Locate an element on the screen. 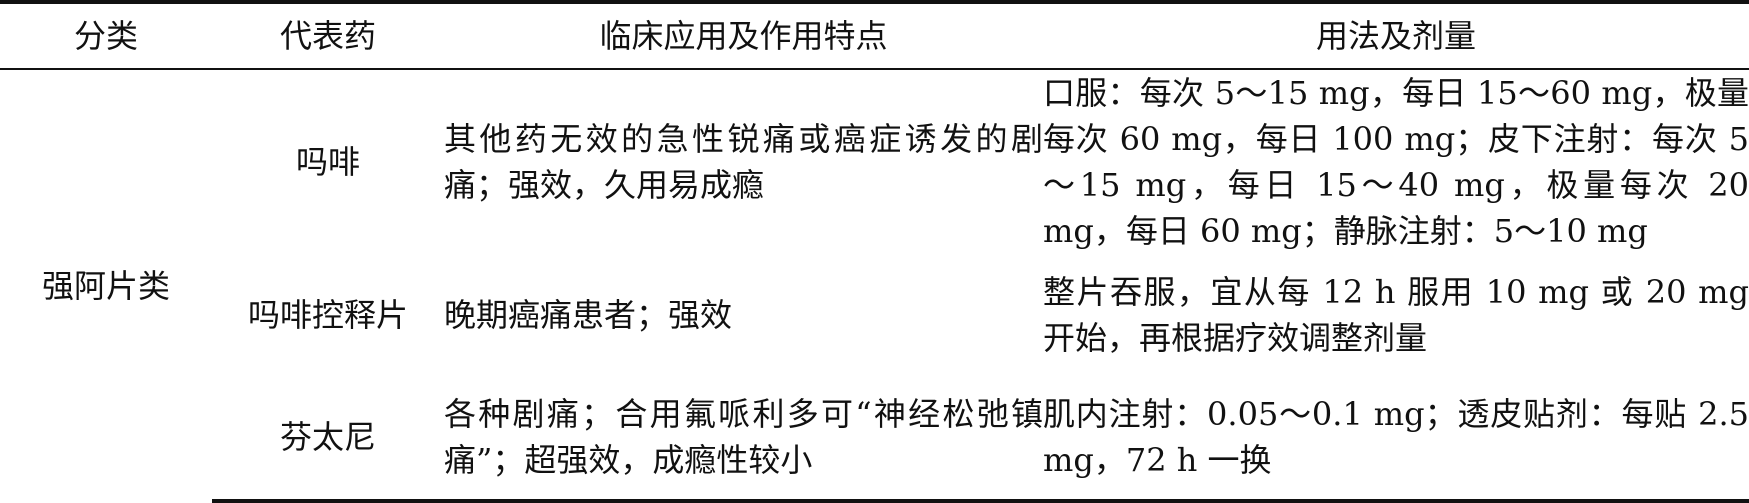 This screenshot has height=503, width=1749. clinical-use-cell: 各种剧痛；合用氟哌利多可“神经松弛镇痛”；超强效，成瘾性较小 is located at coordinates (743, 439).